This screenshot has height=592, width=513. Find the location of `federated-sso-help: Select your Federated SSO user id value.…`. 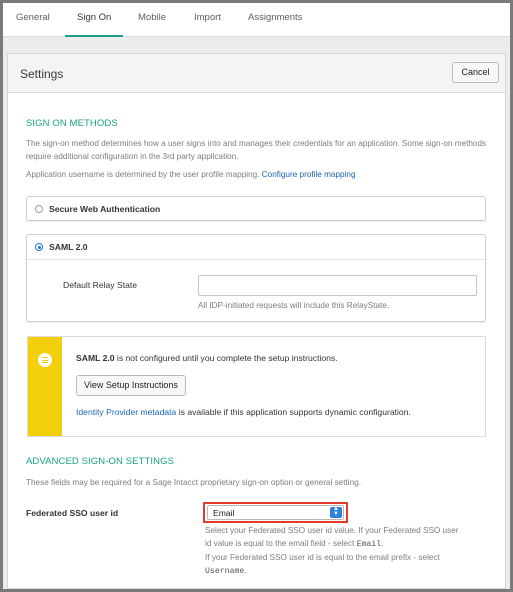

federated-sso-help: Select your Federated SSO user id value.… is located at coordinates (350, 551).